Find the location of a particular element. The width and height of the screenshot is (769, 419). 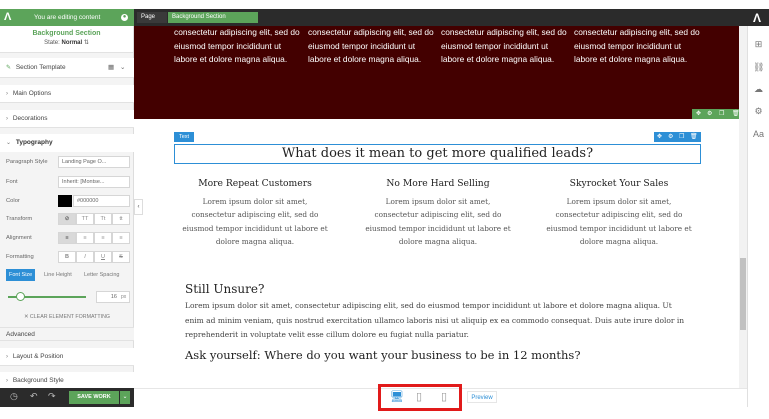

preview-button: Preview is located at coordinates (482, 397).